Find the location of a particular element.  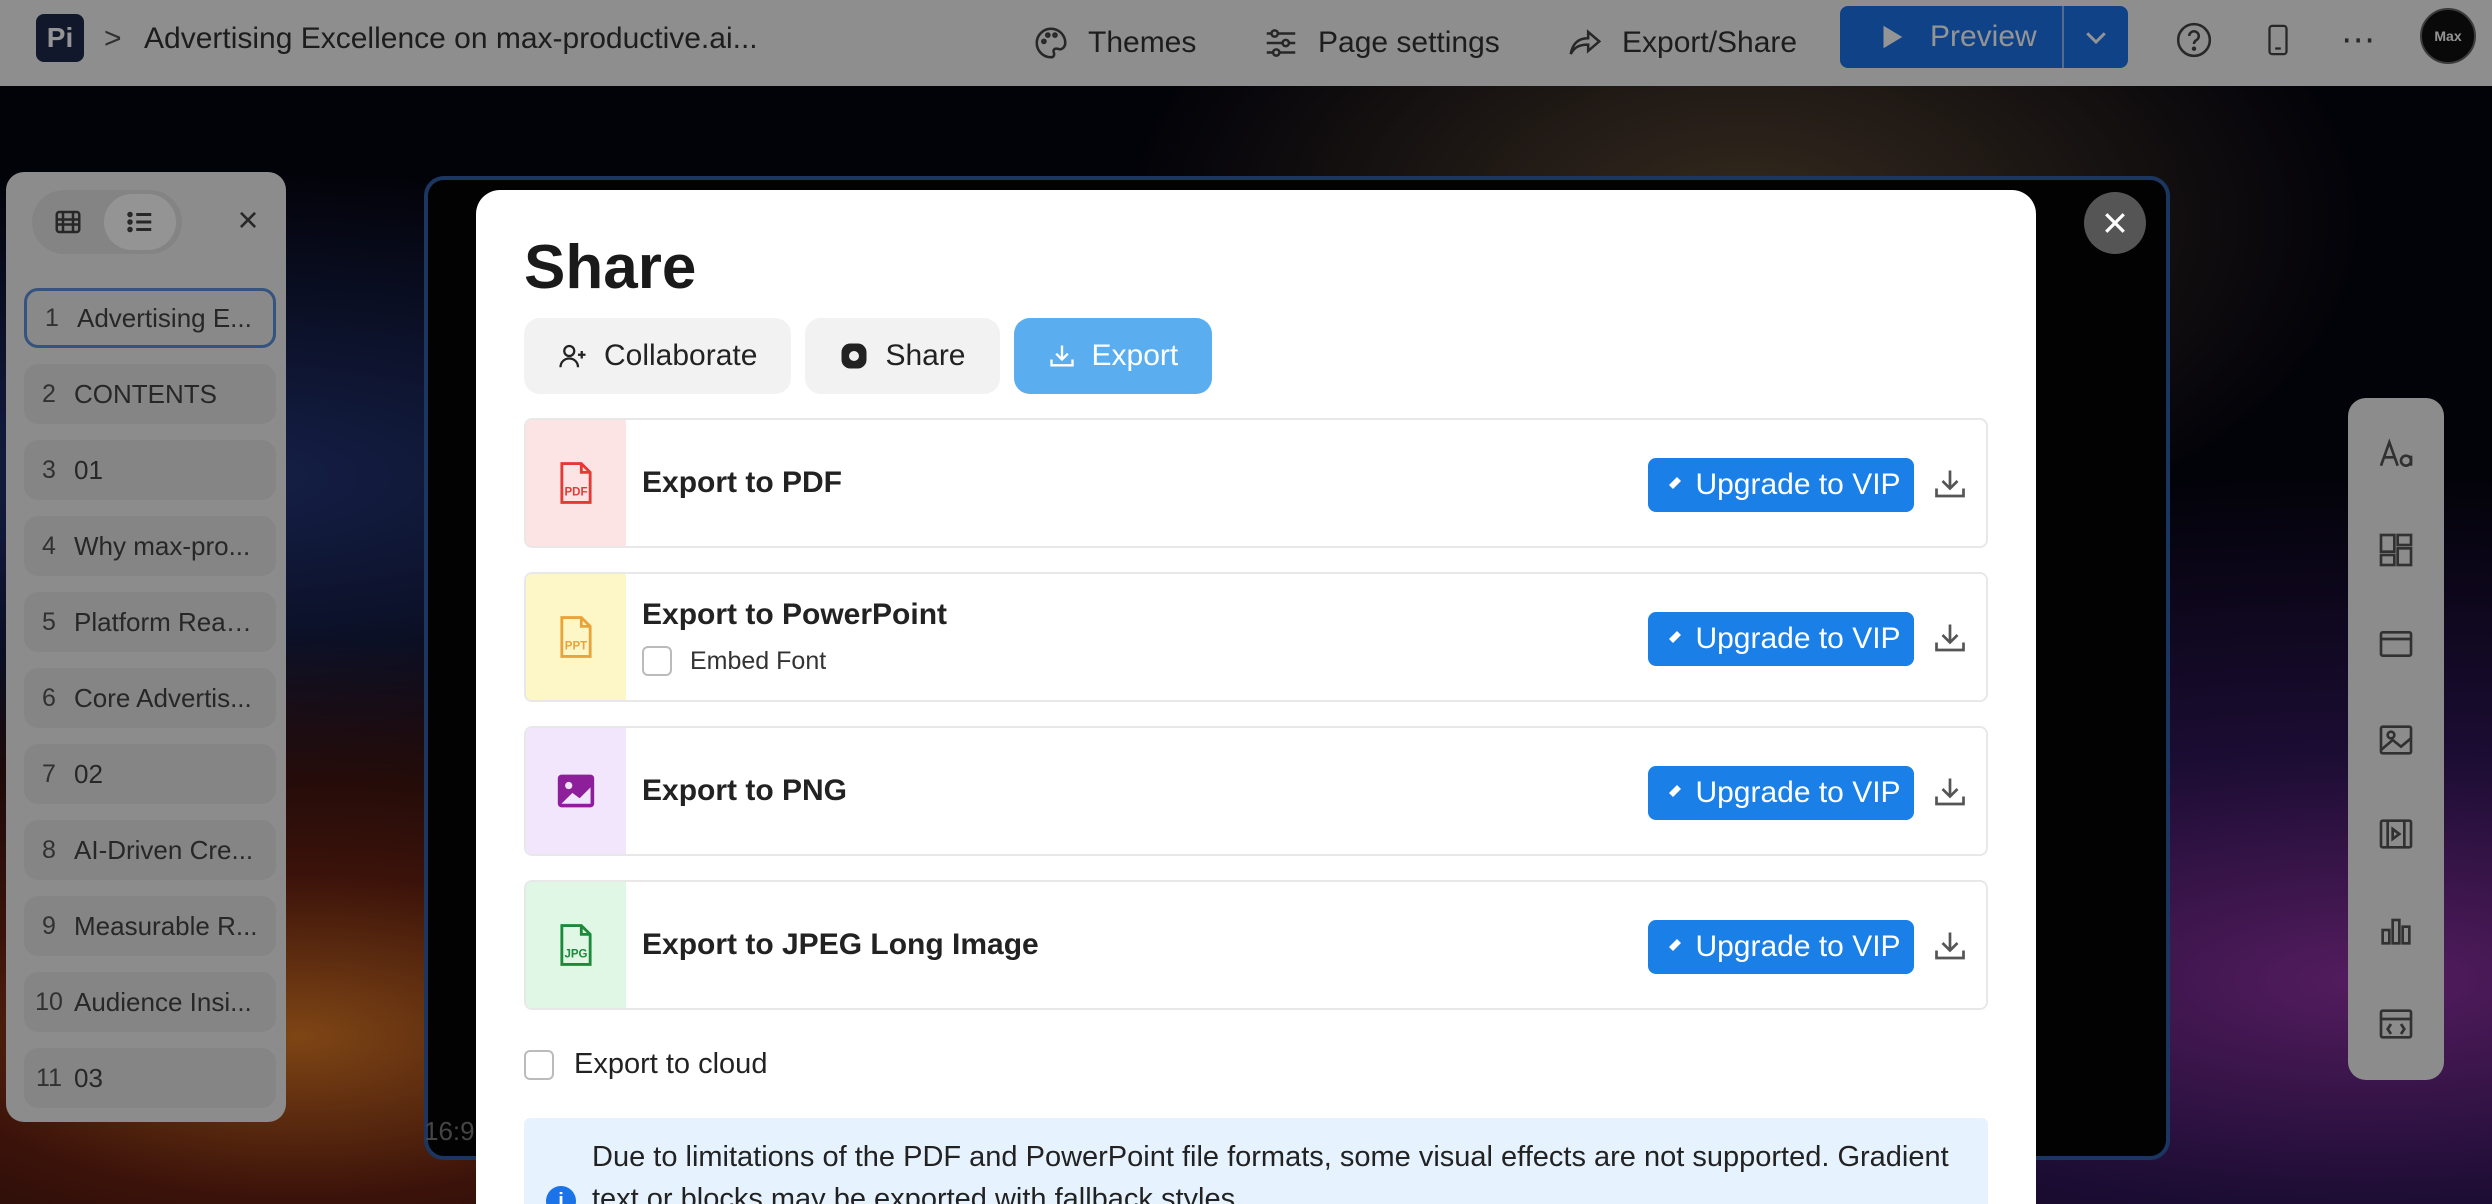

tab-collaborate-label: Collaborate is located at coordinates (681, 355).